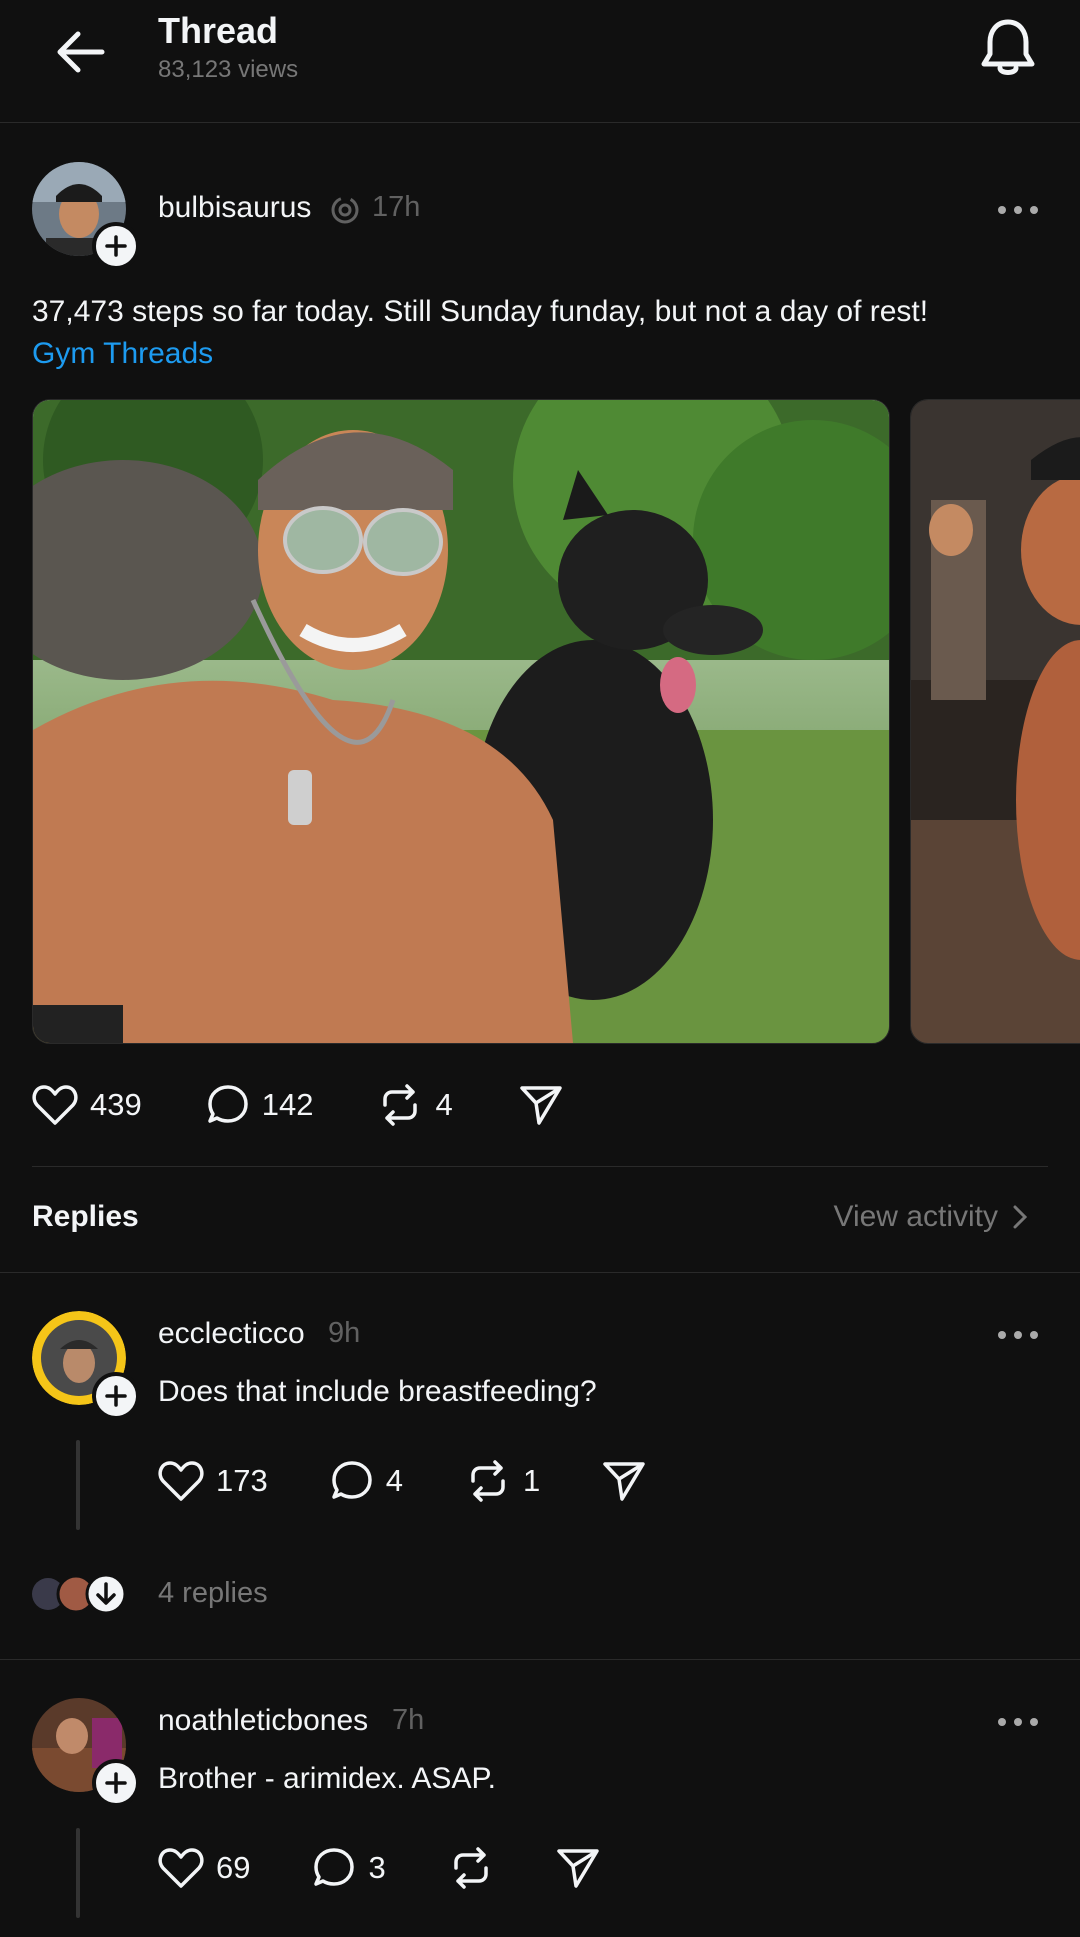 Image resolution: width=1080 pixels, height=1937 pixels. What do you see at coordinates (218, 30) in the screenshot?
I see `page-title: Thread` at bounding box center [218, 30].